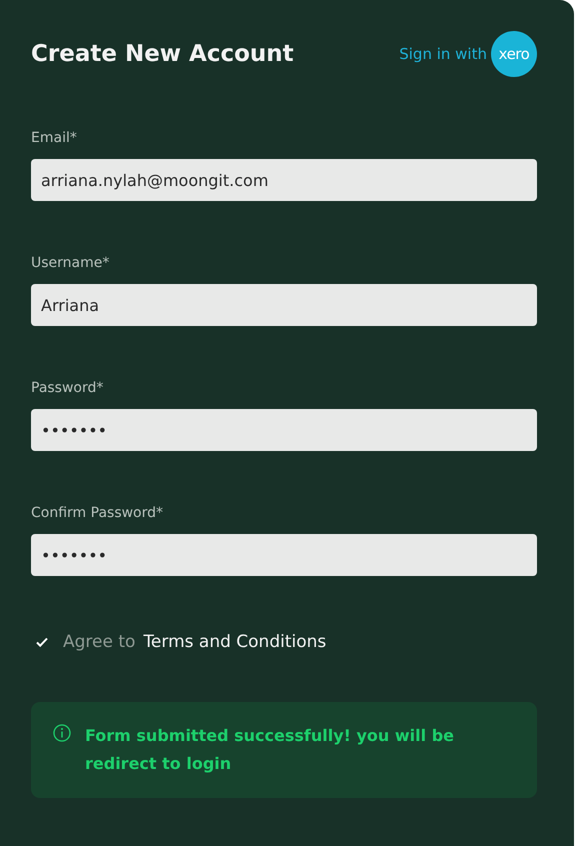  What do you see at coordinates (62, 733) in the screenshot?
I see `info-icon` at bounding box center [62, 733].